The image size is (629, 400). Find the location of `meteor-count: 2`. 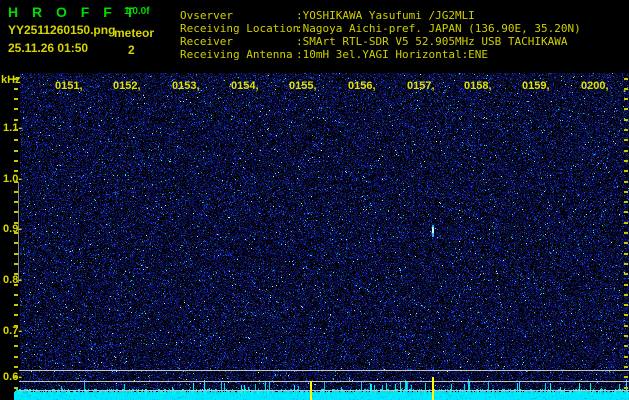

meteor-count: 2 is located at coordinates (131, 50).